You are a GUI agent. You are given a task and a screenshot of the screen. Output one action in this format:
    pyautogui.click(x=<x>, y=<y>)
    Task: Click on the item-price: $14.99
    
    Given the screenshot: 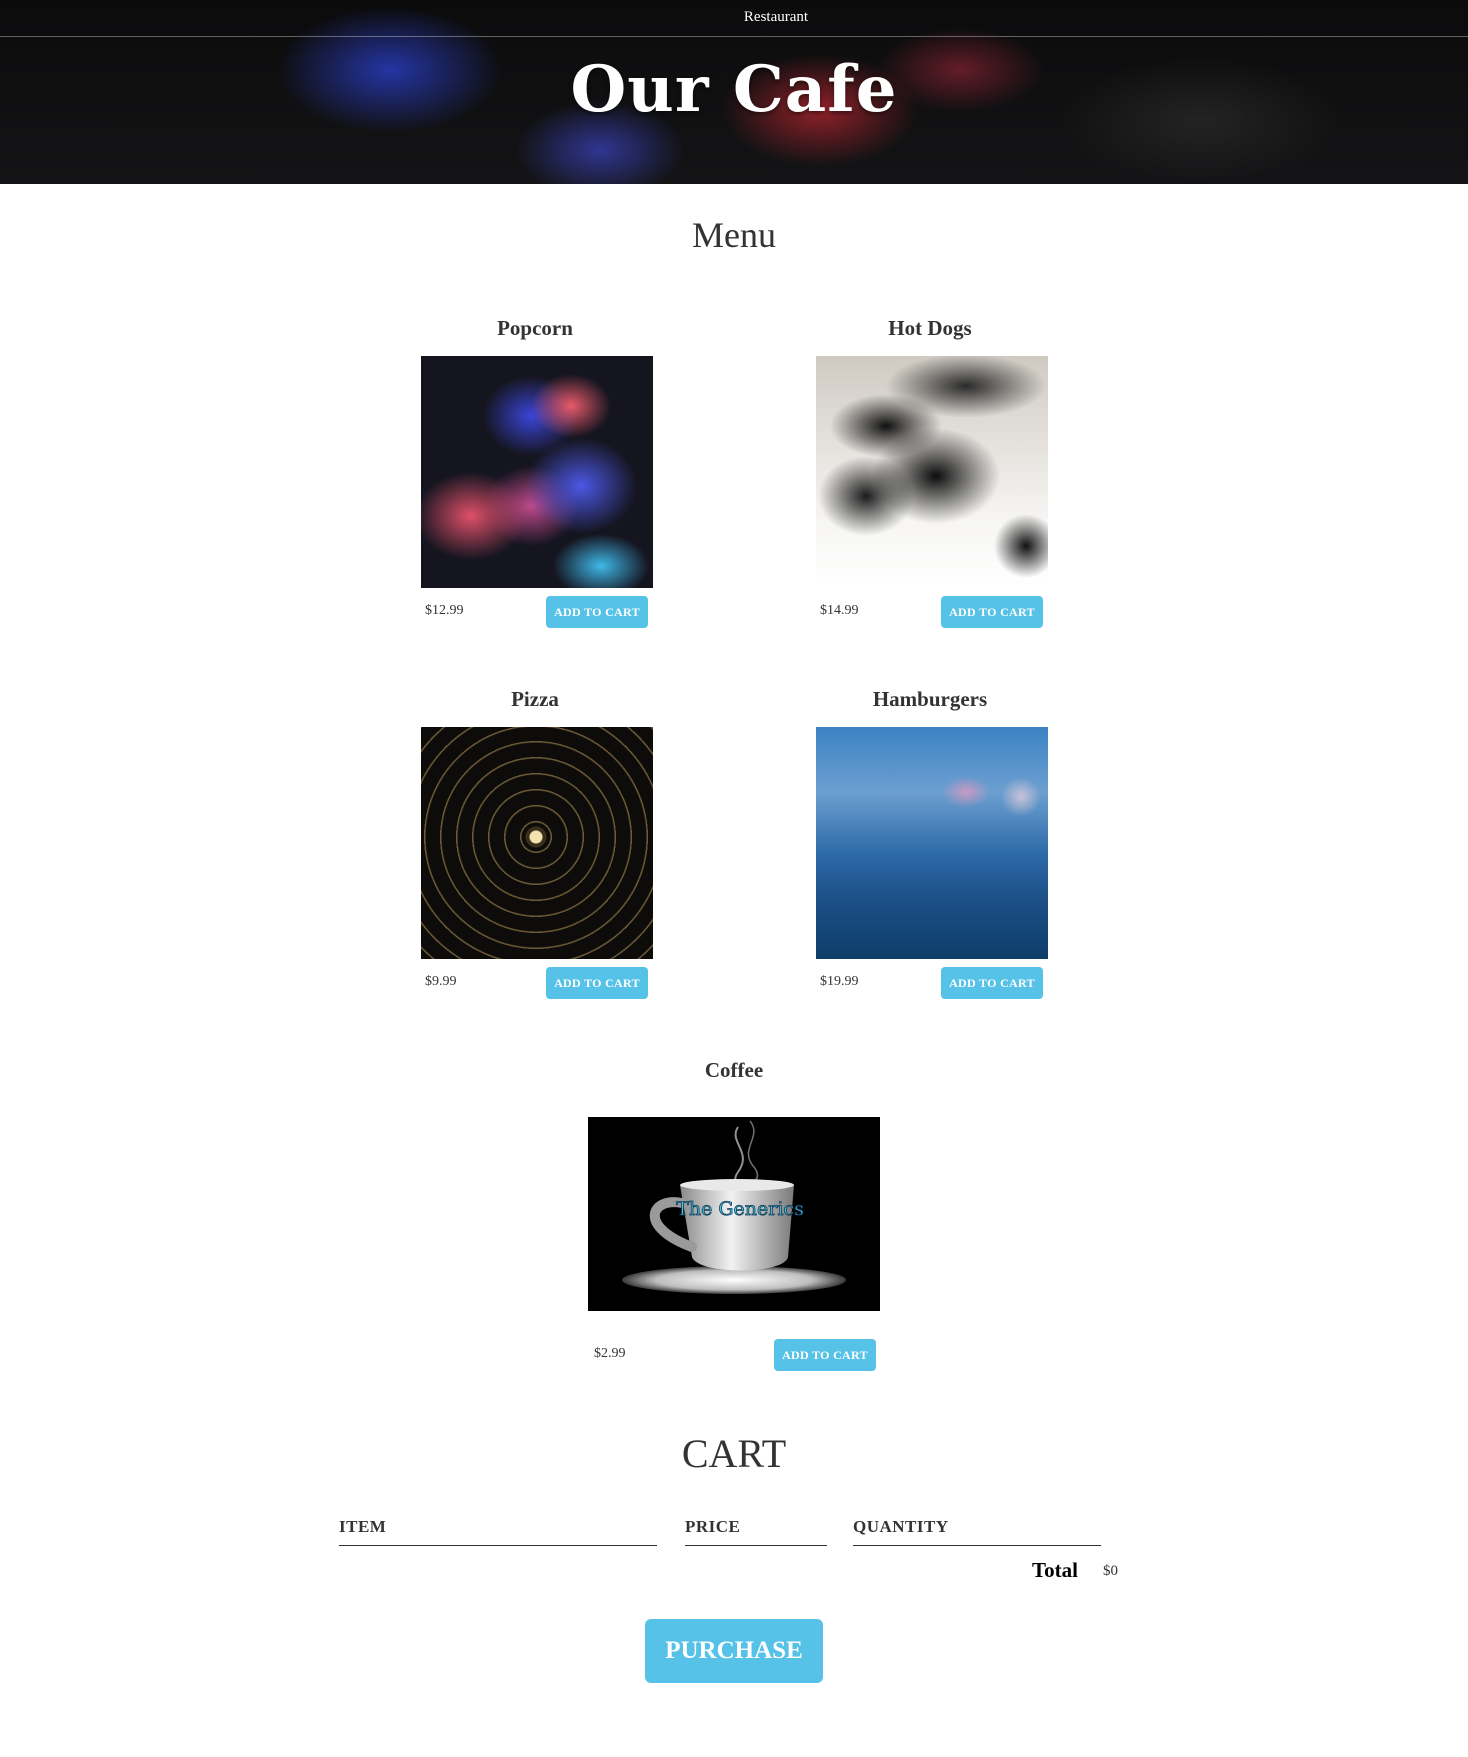 What is the action you would take?
    pyautogui.click(x=839, y=610)
    